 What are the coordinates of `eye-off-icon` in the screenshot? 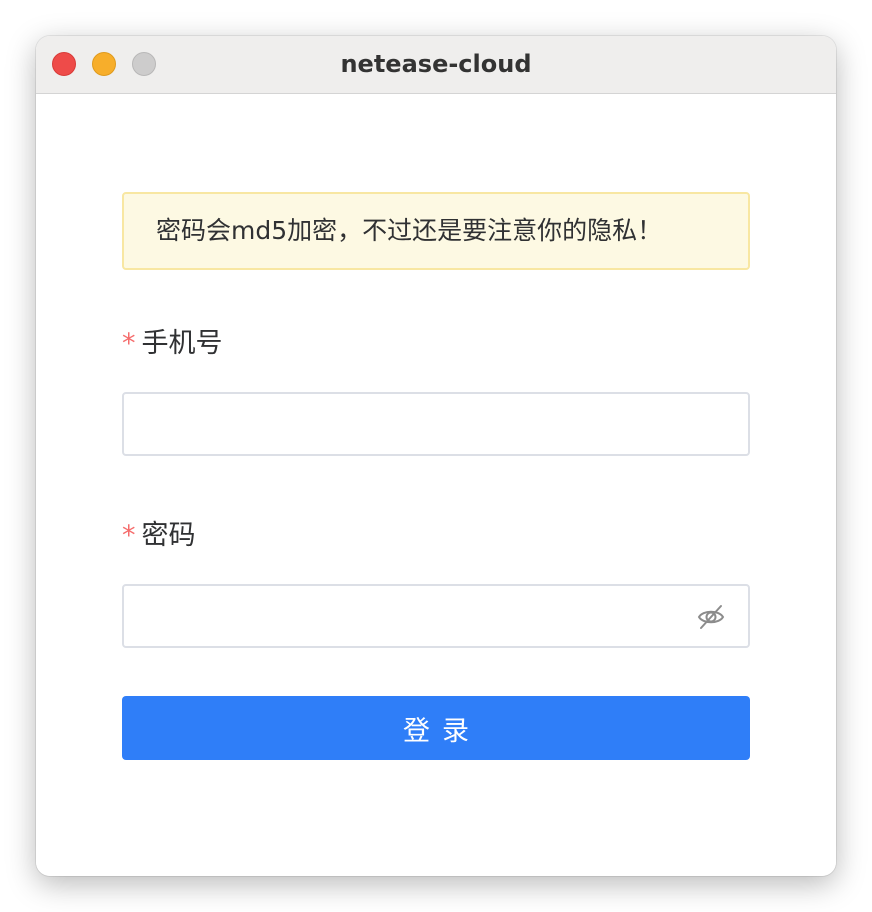 It's located at (711, 617).